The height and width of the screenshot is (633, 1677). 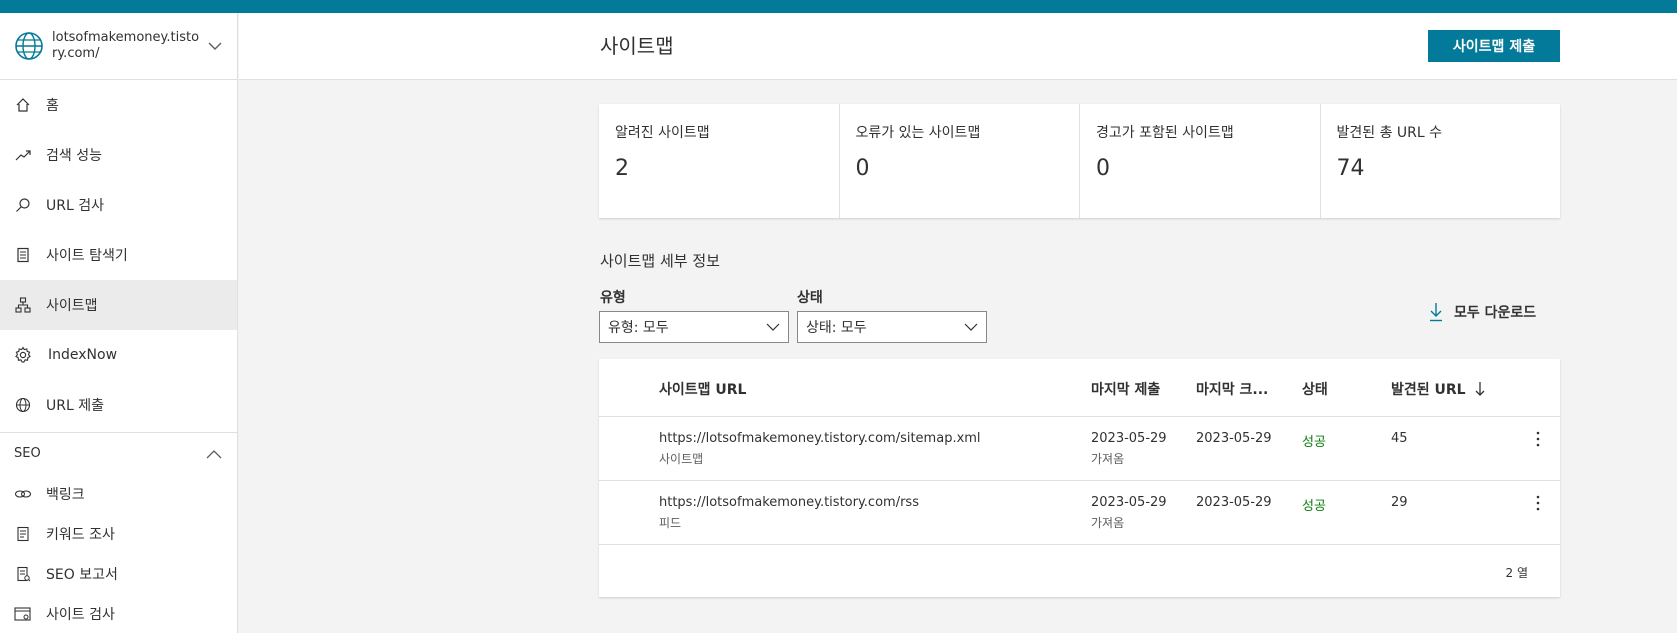 I want to click on stat-label: 발견된 총 URL 수, so click(x=1389, y=133).